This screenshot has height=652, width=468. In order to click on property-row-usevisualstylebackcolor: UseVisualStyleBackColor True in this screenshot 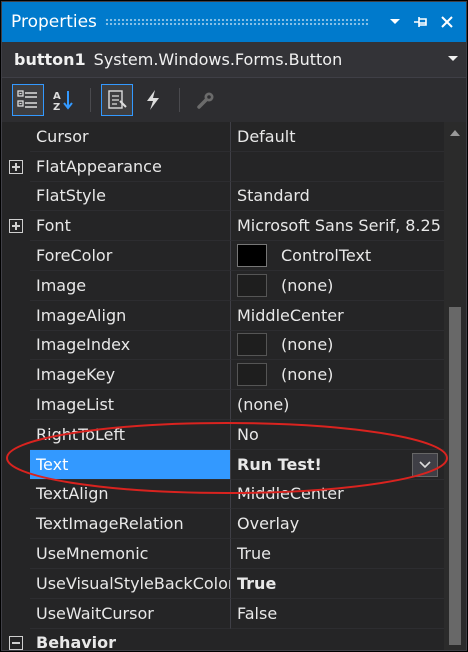, I will do `click(223, 583)`.